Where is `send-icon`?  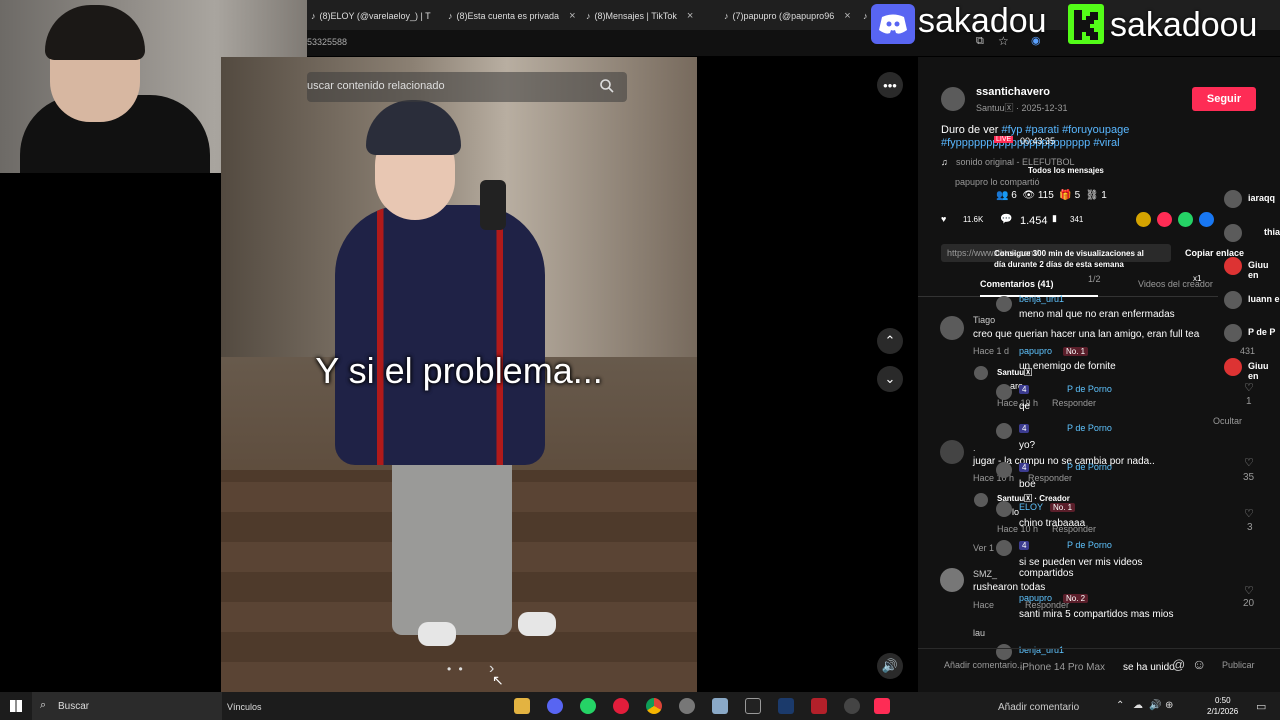
send-icon is located at coordinates (1164, 219).